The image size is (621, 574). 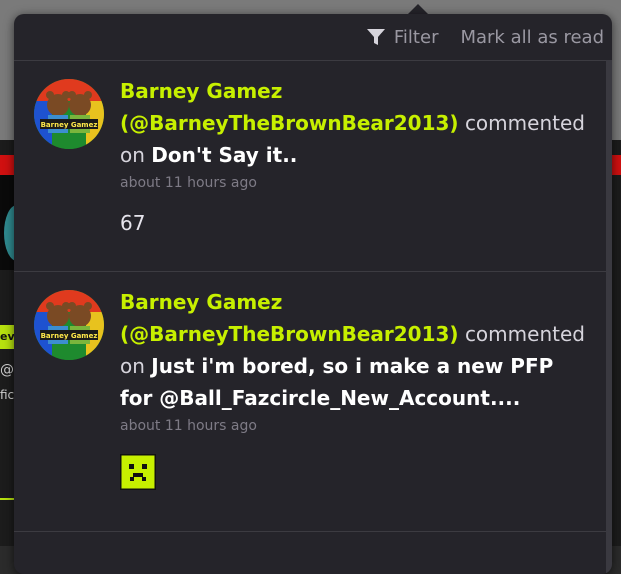 I want to click on target-link: Don't Say it.., so click(x=224, y=155).